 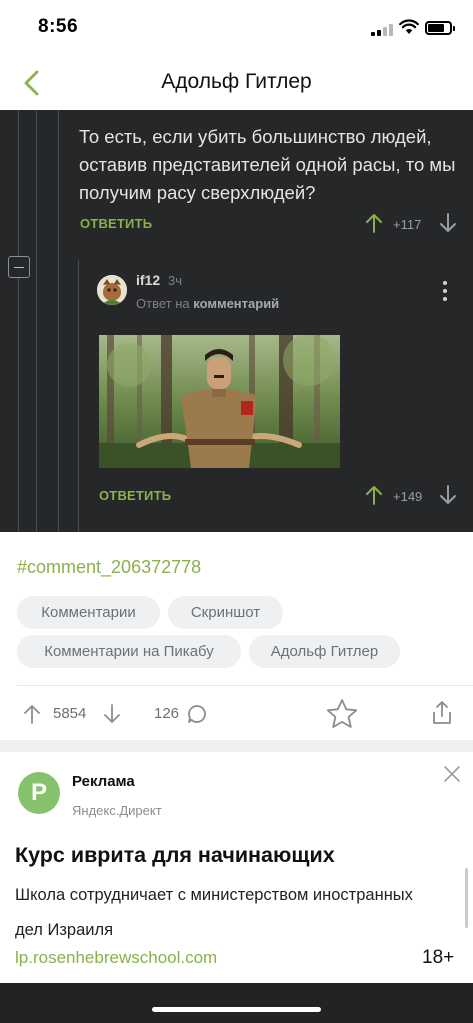 I want to click on reply-to-info: Ответ на комментарий, so click(x=207, y=303).